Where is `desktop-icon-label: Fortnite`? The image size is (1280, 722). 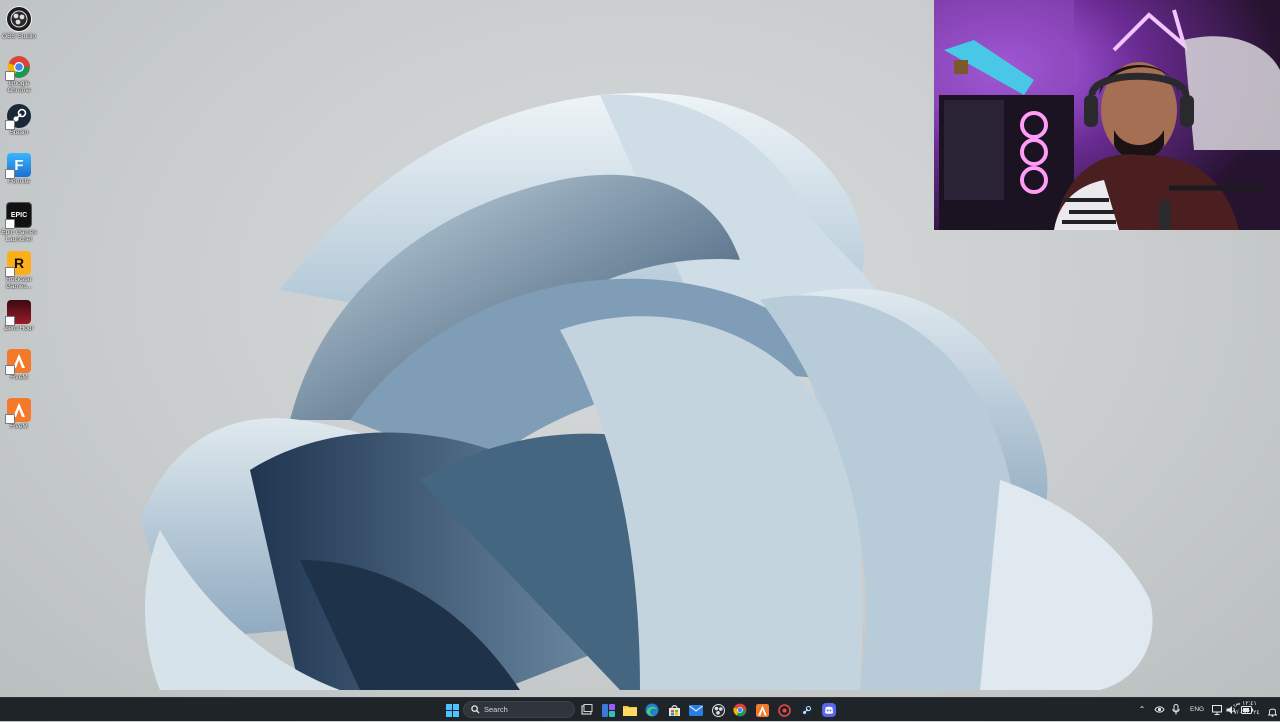 desktop-icon-label: Fortnite is located at coordinates (19, 181).